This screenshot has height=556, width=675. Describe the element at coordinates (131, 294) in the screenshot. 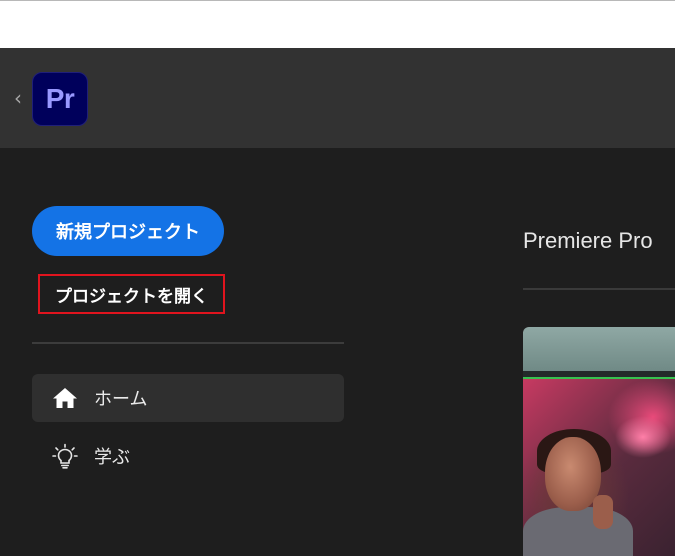

I see `open-project-button: プロジェクトを開く` at that location.